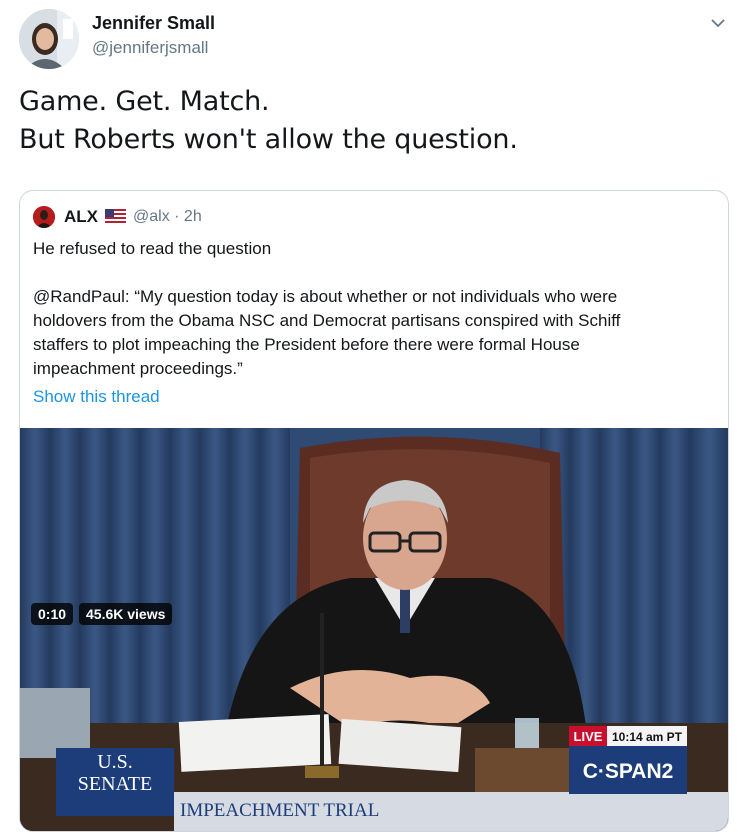 This screenshot has width=744, height=832. What do you see at coordinates (718, 23) in the screenshot?
I see `chevron-down-icon` at bounding box center [718, 23].